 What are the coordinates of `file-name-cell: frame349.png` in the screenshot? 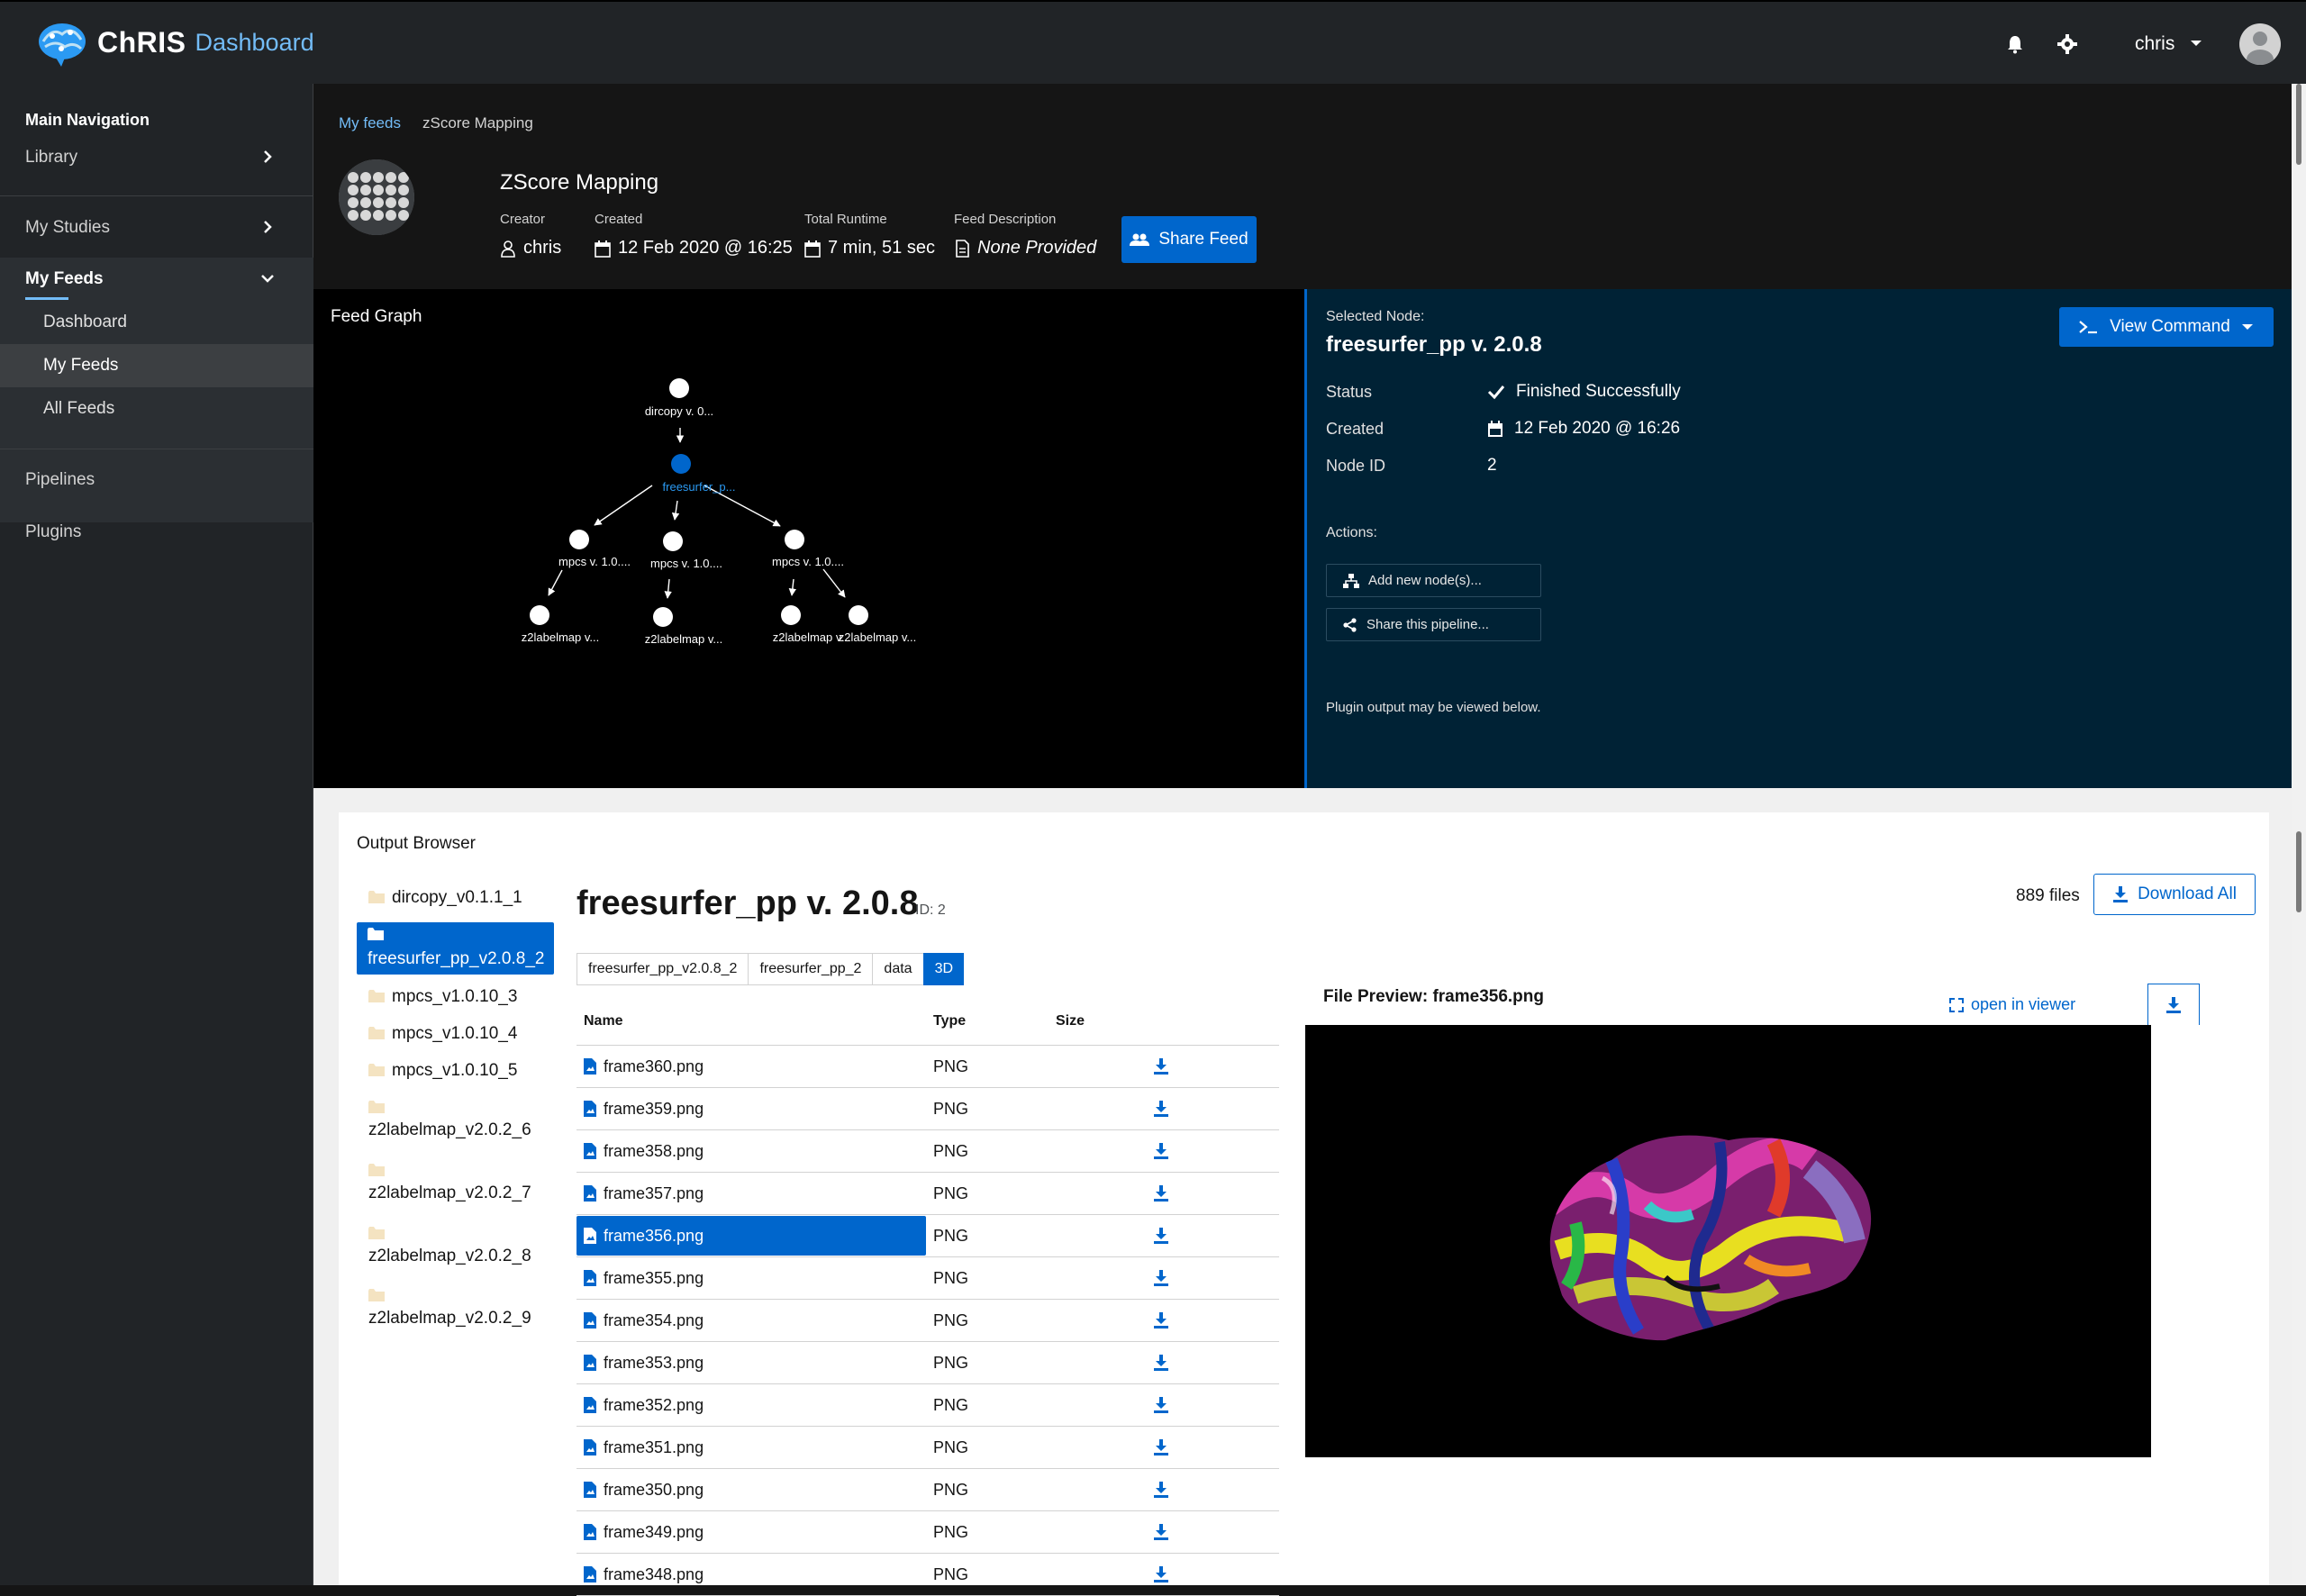 It's located at (751, 1532).